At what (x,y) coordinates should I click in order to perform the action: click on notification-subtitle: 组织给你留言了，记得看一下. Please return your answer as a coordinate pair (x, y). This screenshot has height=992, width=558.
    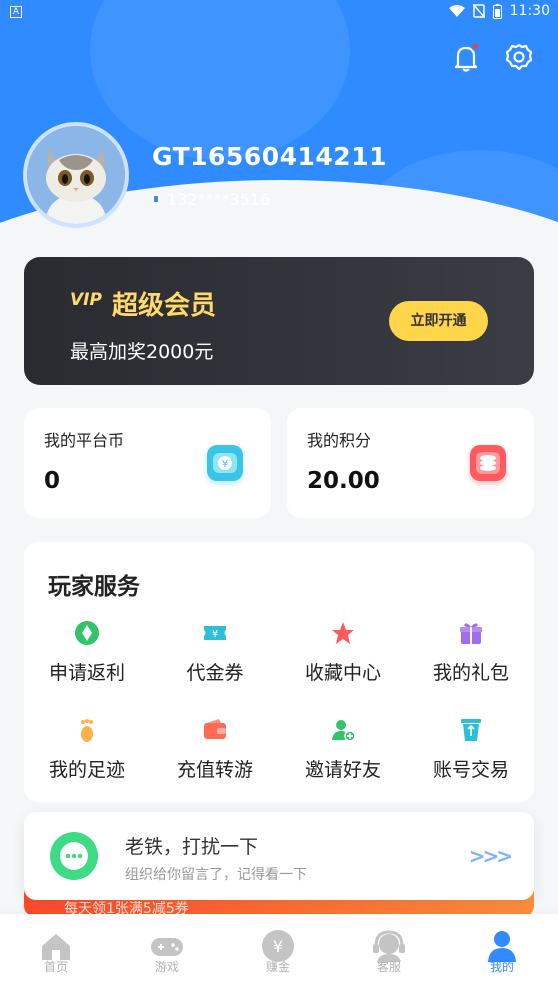
    Looking at the image, I should click on (216, 875).